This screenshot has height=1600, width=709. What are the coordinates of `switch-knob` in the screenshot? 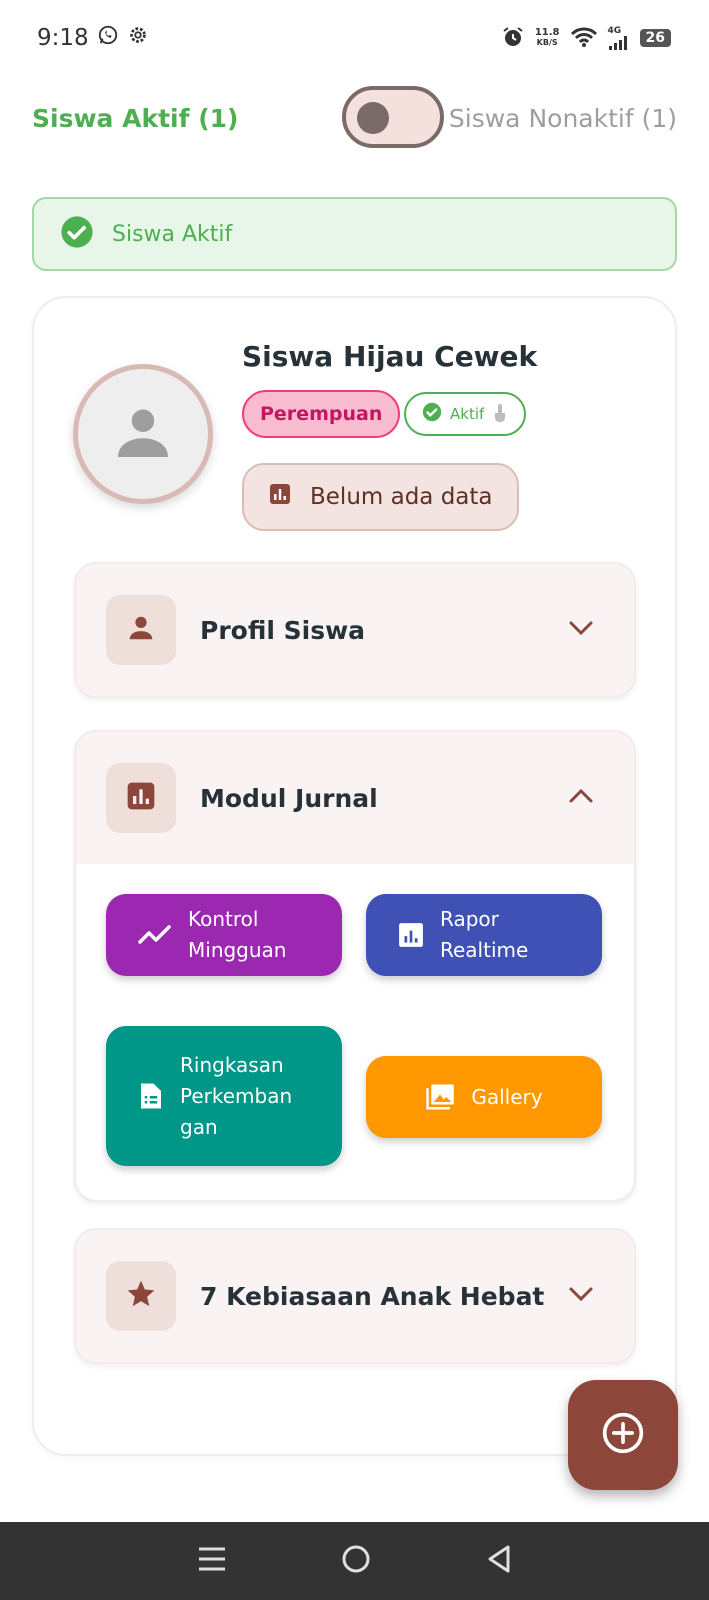 It's located at (373, 118).